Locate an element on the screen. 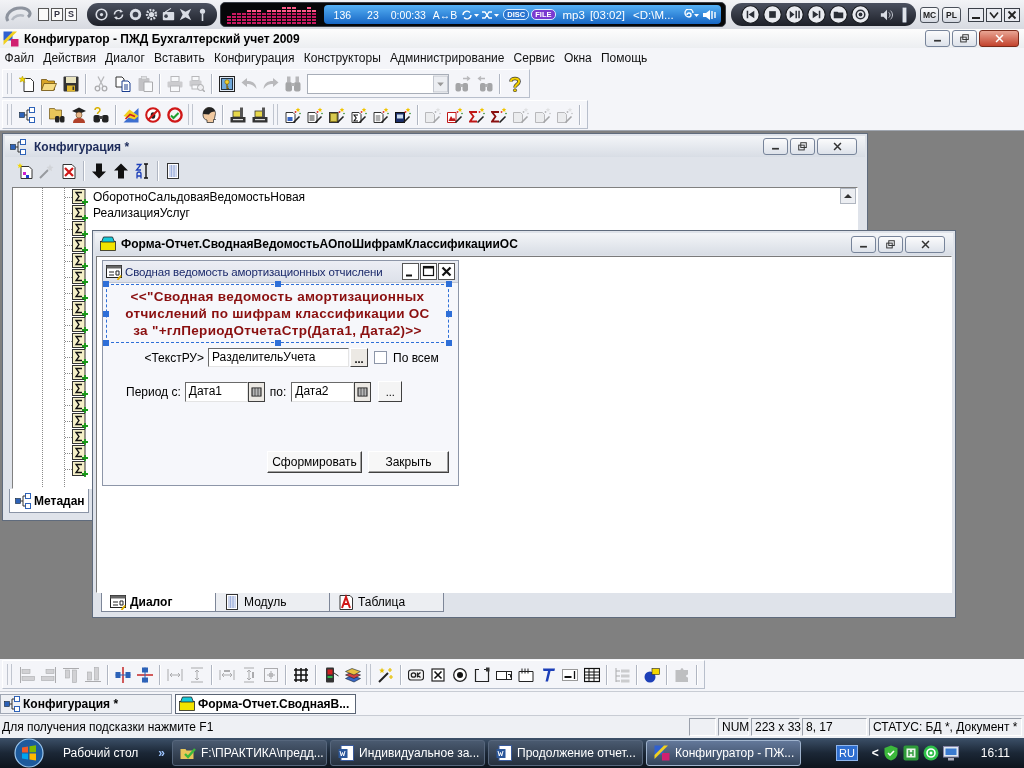  wand-card-icon is located at coordinates (403, 114).